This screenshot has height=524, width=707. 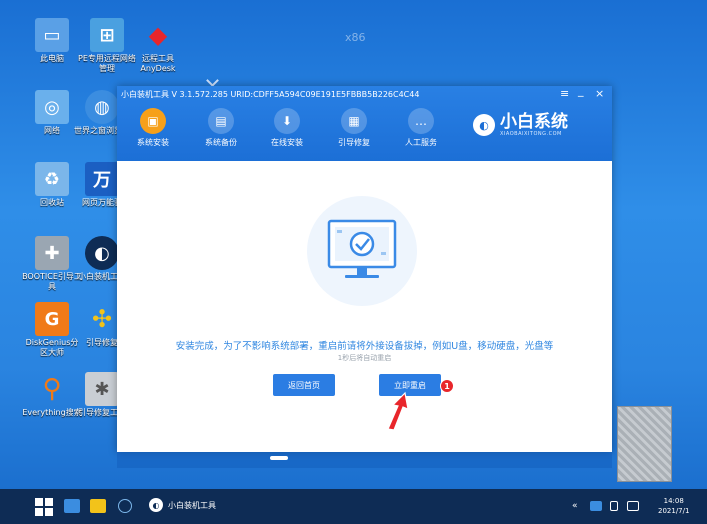 I want to click on search-icon: ⚲, so click(x=52, y=389).